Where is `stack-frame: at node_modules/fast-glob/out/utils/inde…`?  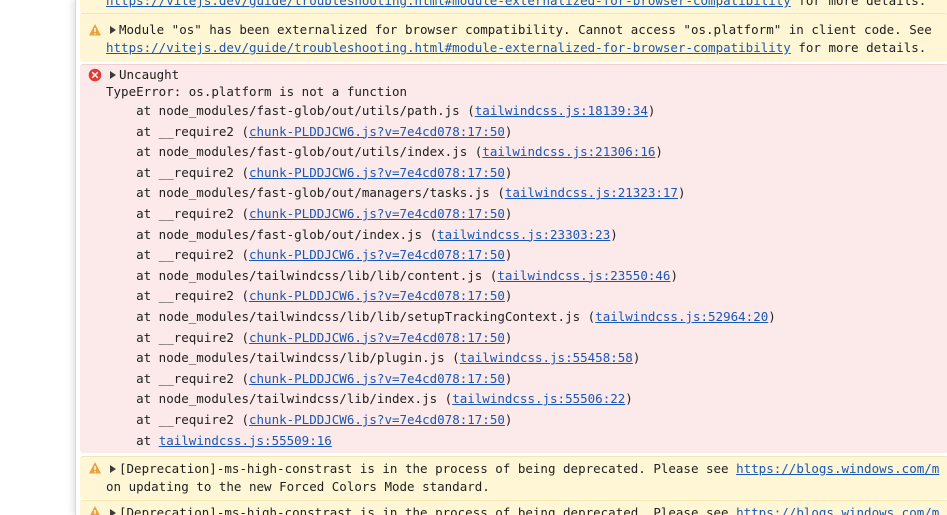 stack-frame: at node_modules/fast-glob/out/utils/inde… is located at coordinates (384, 152).